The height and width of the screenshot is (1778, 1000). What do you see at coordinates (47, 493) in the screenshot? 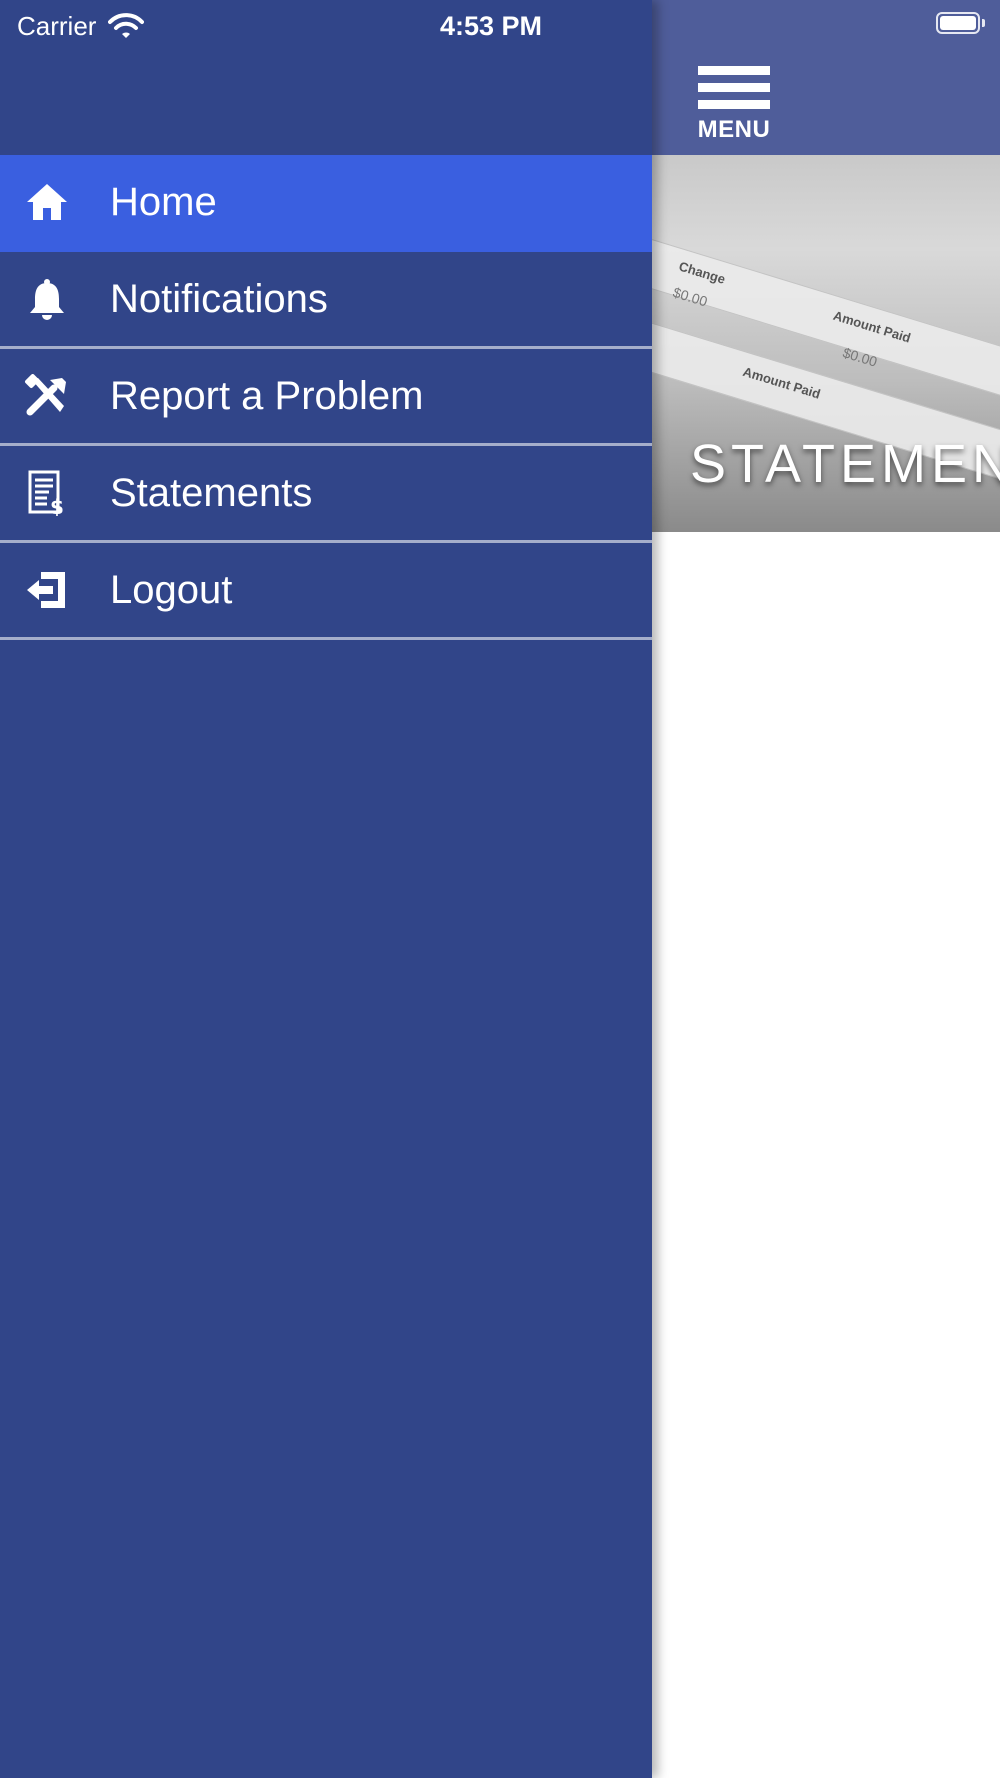
I see `statement-icon: $` at bounding box center [47, 493].